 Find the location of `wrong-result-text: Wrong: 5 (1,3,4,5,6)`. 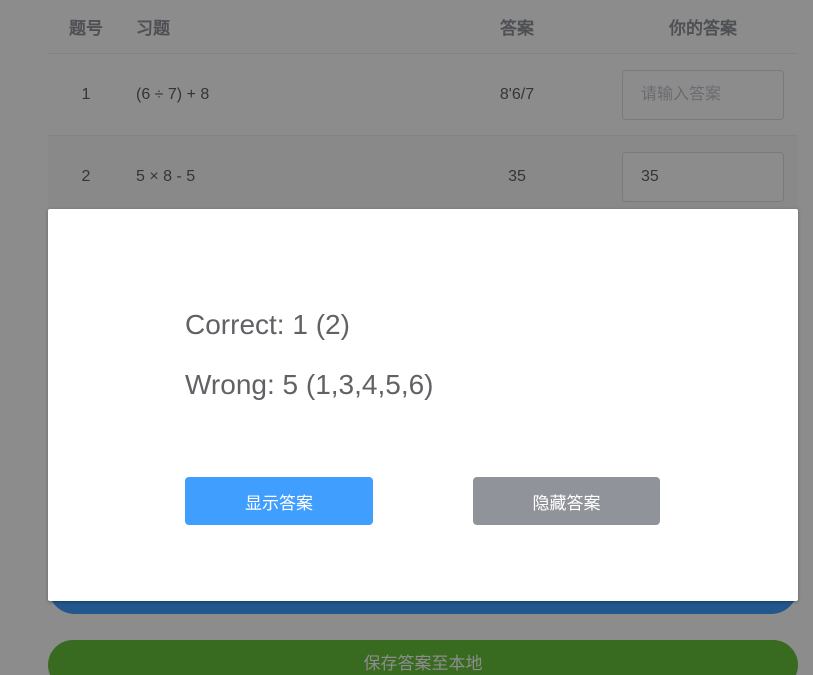

wrong-result-text: Wrong: 5 (1,3,4,5,6) is located at coordinates (309, 384).